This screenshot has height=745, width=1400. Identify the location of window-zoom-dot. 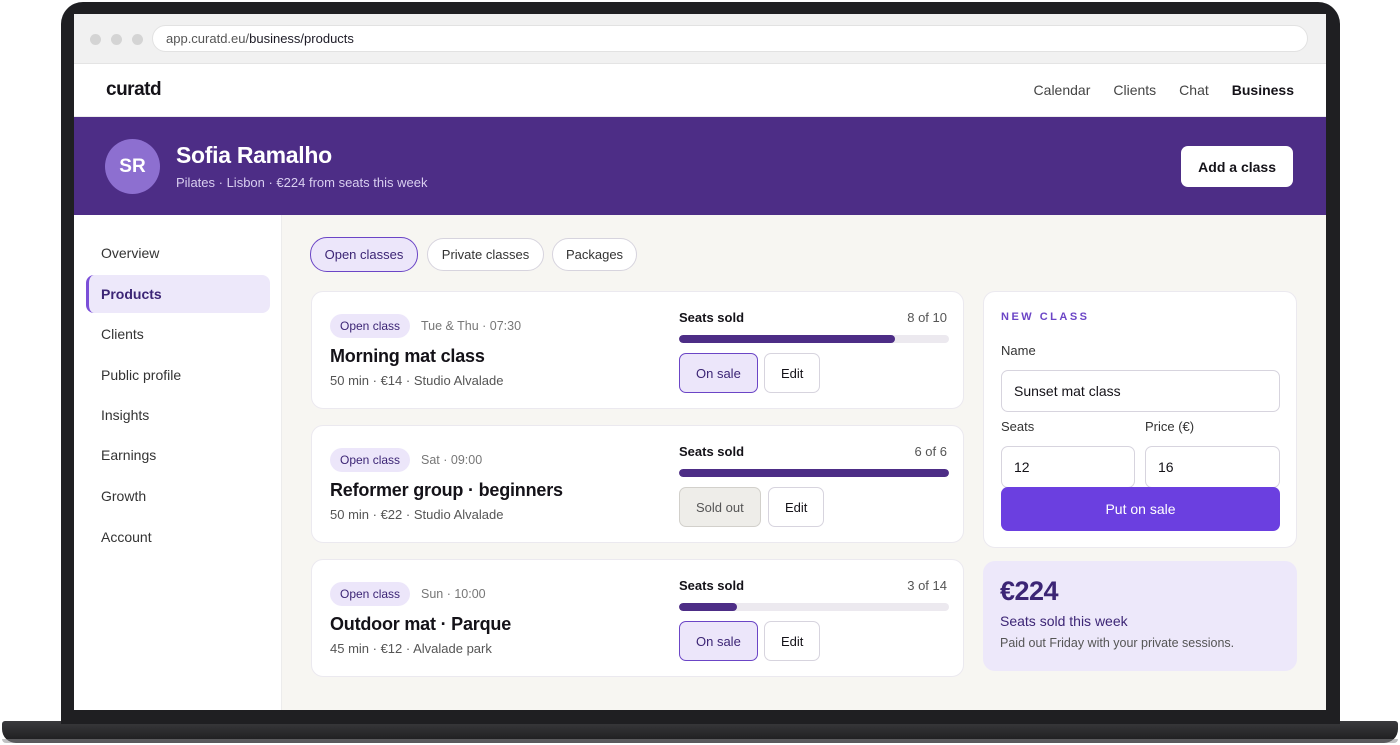
(137, 39).